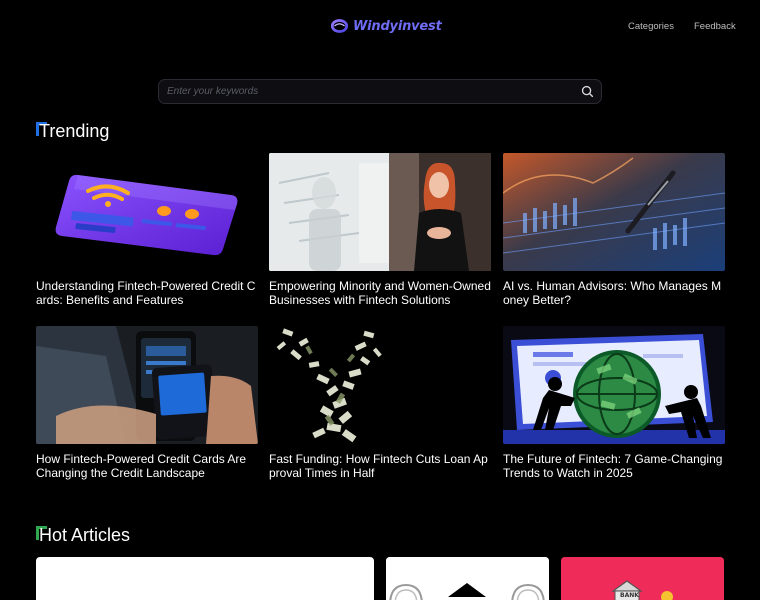 Image resolution: width=760 pixels, height=600 pixels. I want to click on nav-feedback: Feedback, so click(715, 26).